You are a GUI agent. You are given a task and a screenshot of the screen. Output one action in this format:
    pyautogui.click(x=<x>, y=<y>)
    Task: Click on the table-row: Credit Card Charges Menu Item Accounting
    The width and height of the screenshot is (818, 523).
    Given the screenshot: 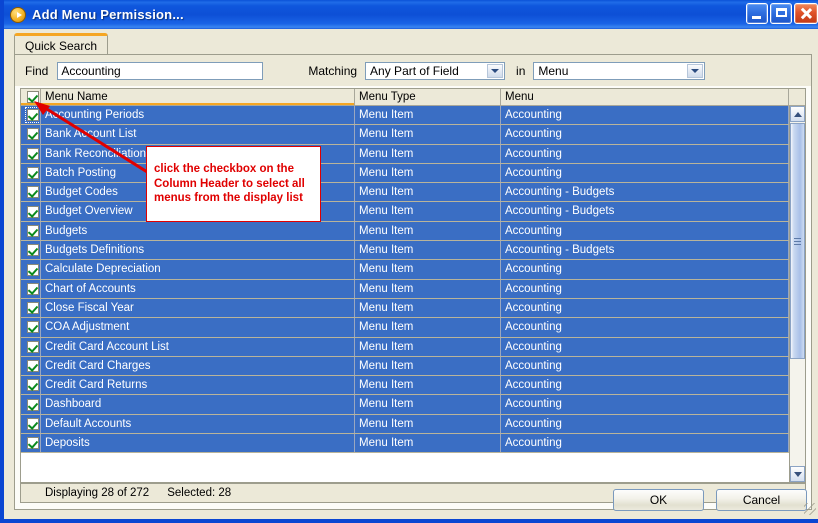 What is the action you would take?
    pyautogui.click(x=413, y=366)
    